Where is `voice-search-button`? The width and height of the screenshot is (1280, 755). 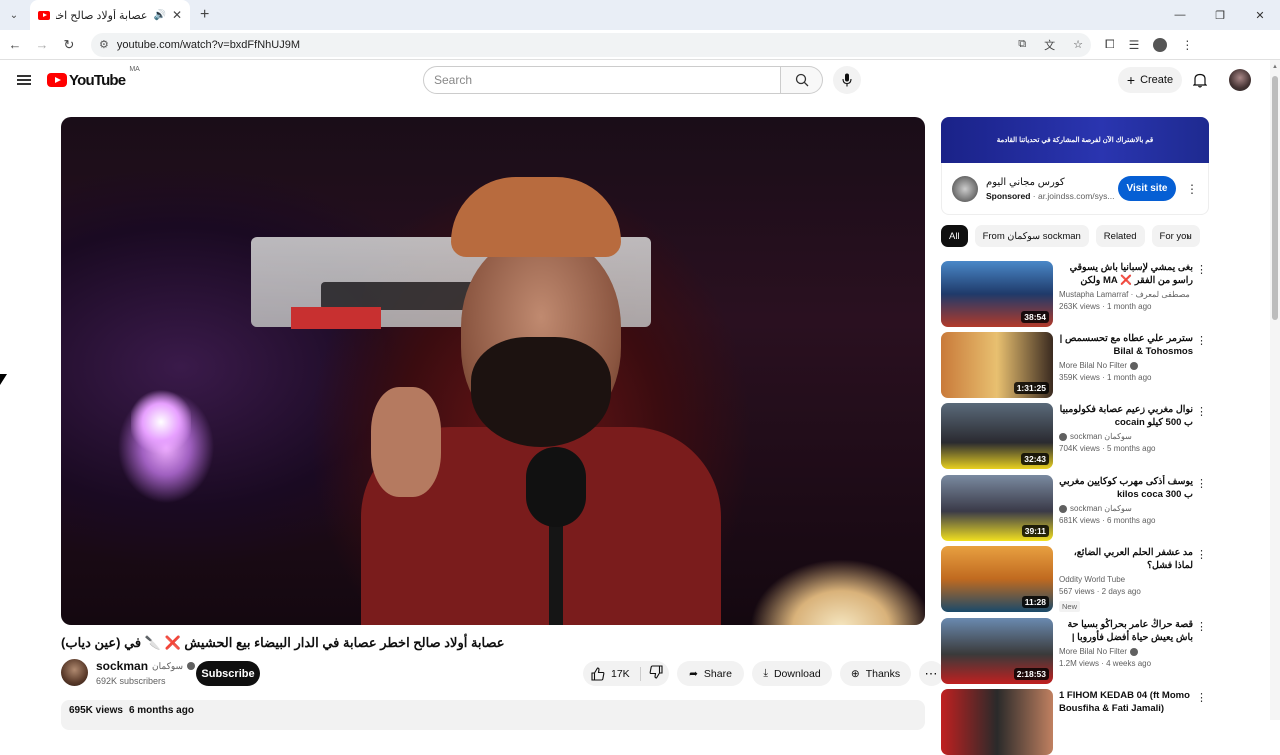
voice-search-button is located at coordinates (847, 80).